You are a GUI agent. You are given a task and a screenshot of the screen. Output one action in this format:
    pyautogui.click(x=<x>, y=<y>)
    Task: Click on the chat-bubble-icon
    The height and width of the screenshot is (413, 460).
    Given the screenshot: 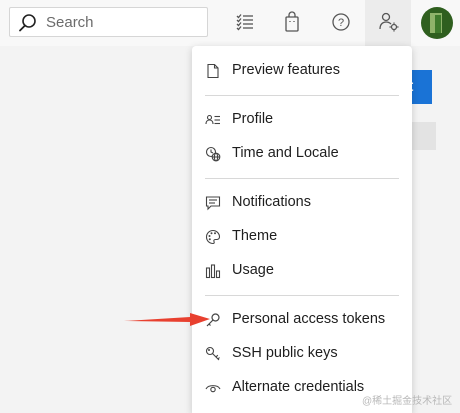 What is the action you would take?
    pyautogui.click(x=213, y=203)
    